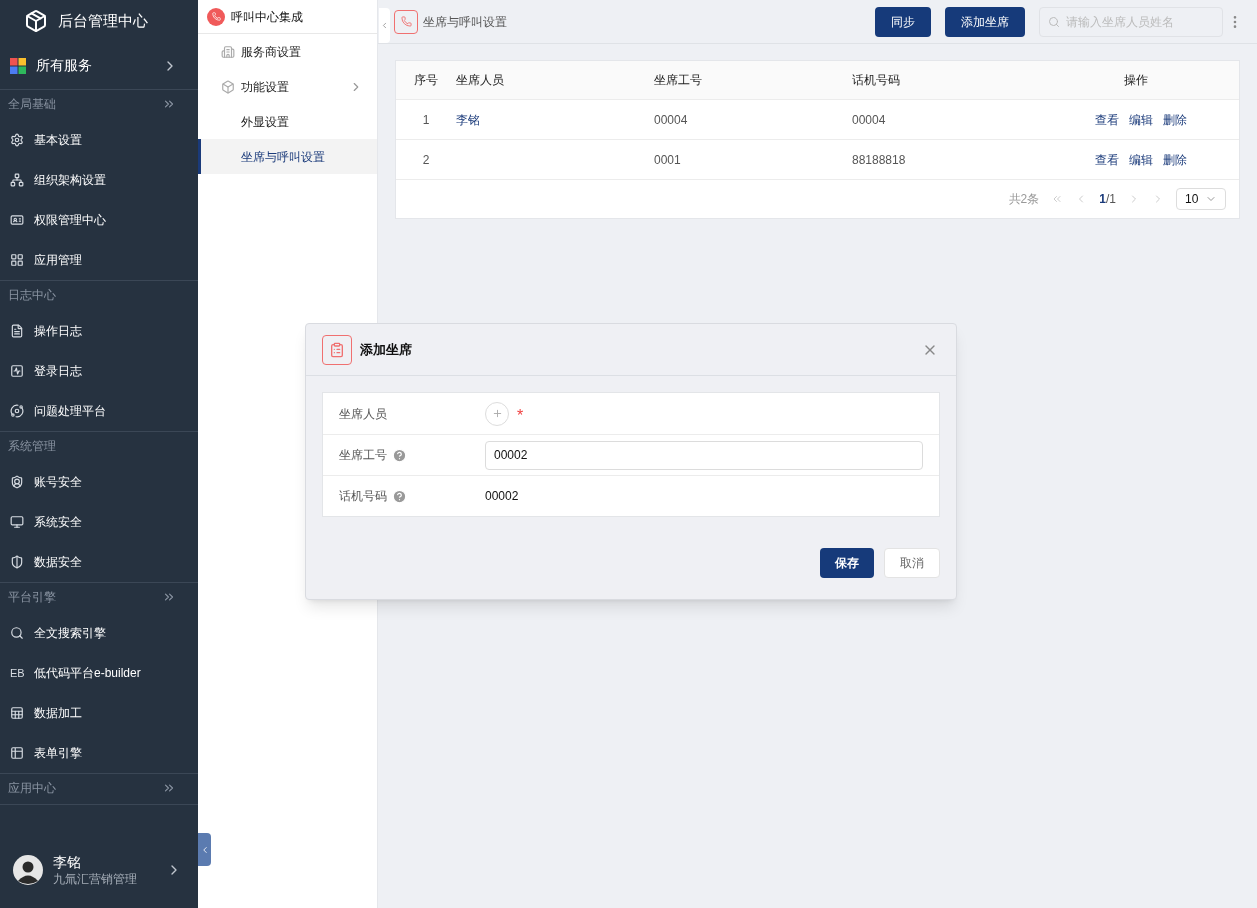 Image resolution: width=1257 pixels, height=908 pixels. Describe the element at coordinates (17, 753) in the screenshot. I see `table-icon` at that location.